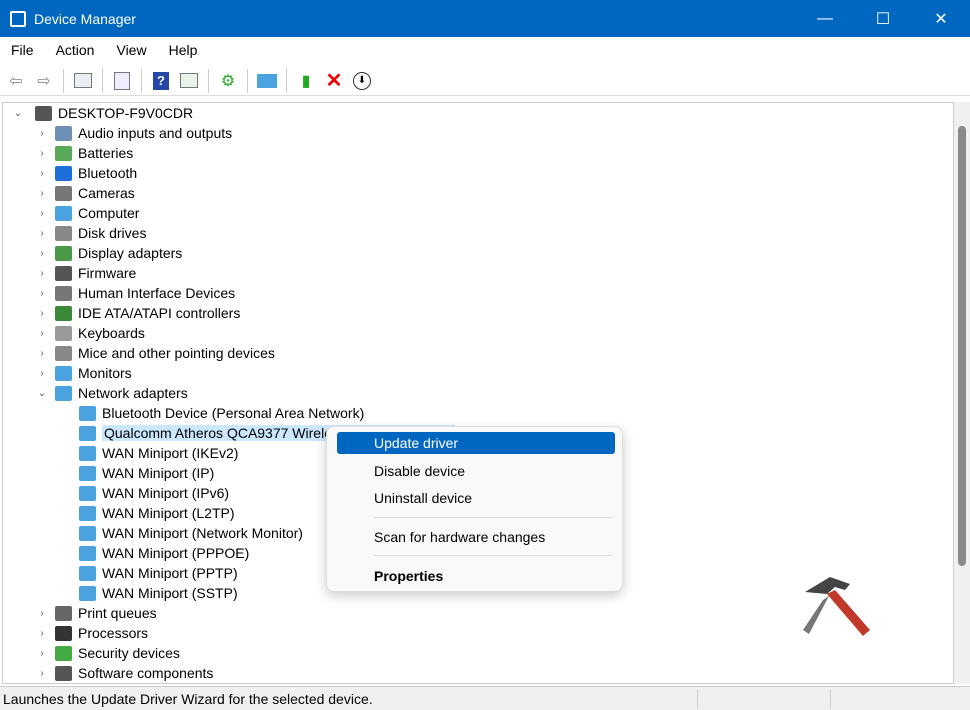 This screenshot has height=710, width=970. I want to click on scrollbar-thumb, so click(962, 346).